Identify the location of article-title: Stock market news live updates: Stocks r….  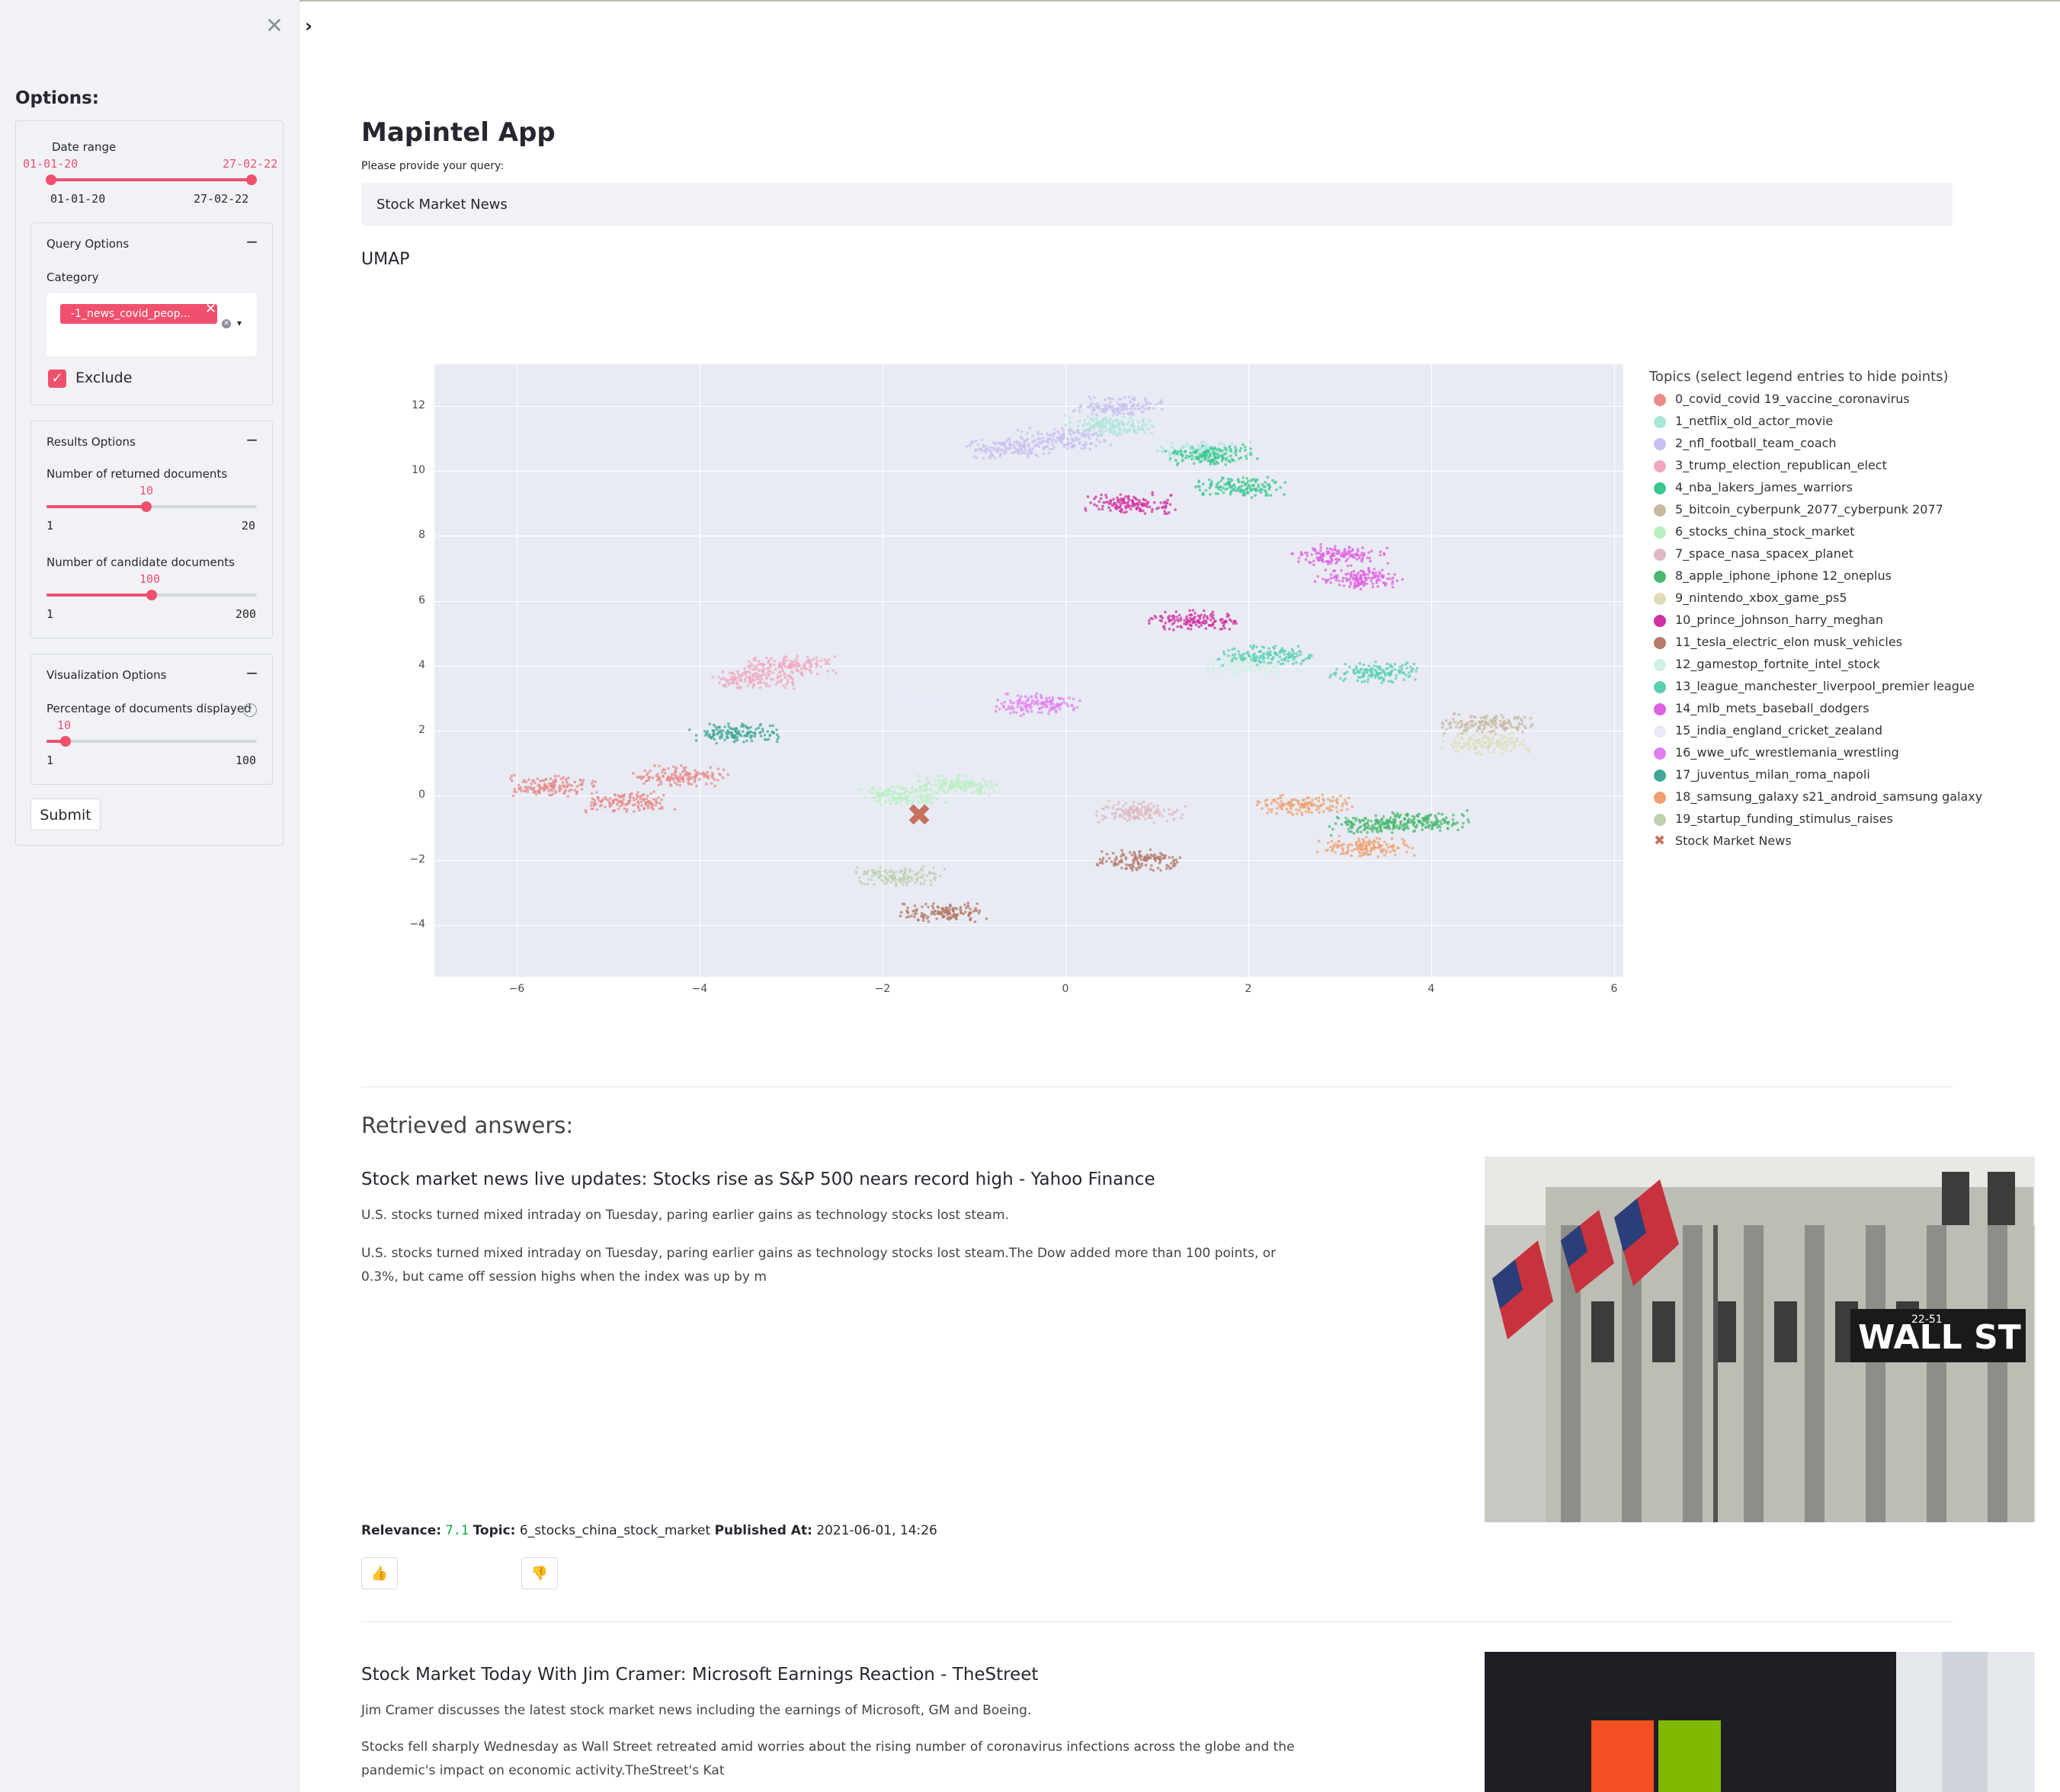
(758, 1179).